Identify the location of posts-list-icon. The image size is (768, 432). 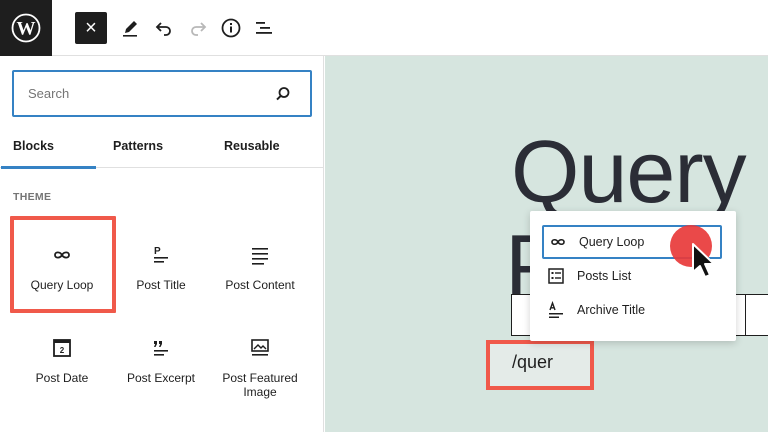
(556, 276).